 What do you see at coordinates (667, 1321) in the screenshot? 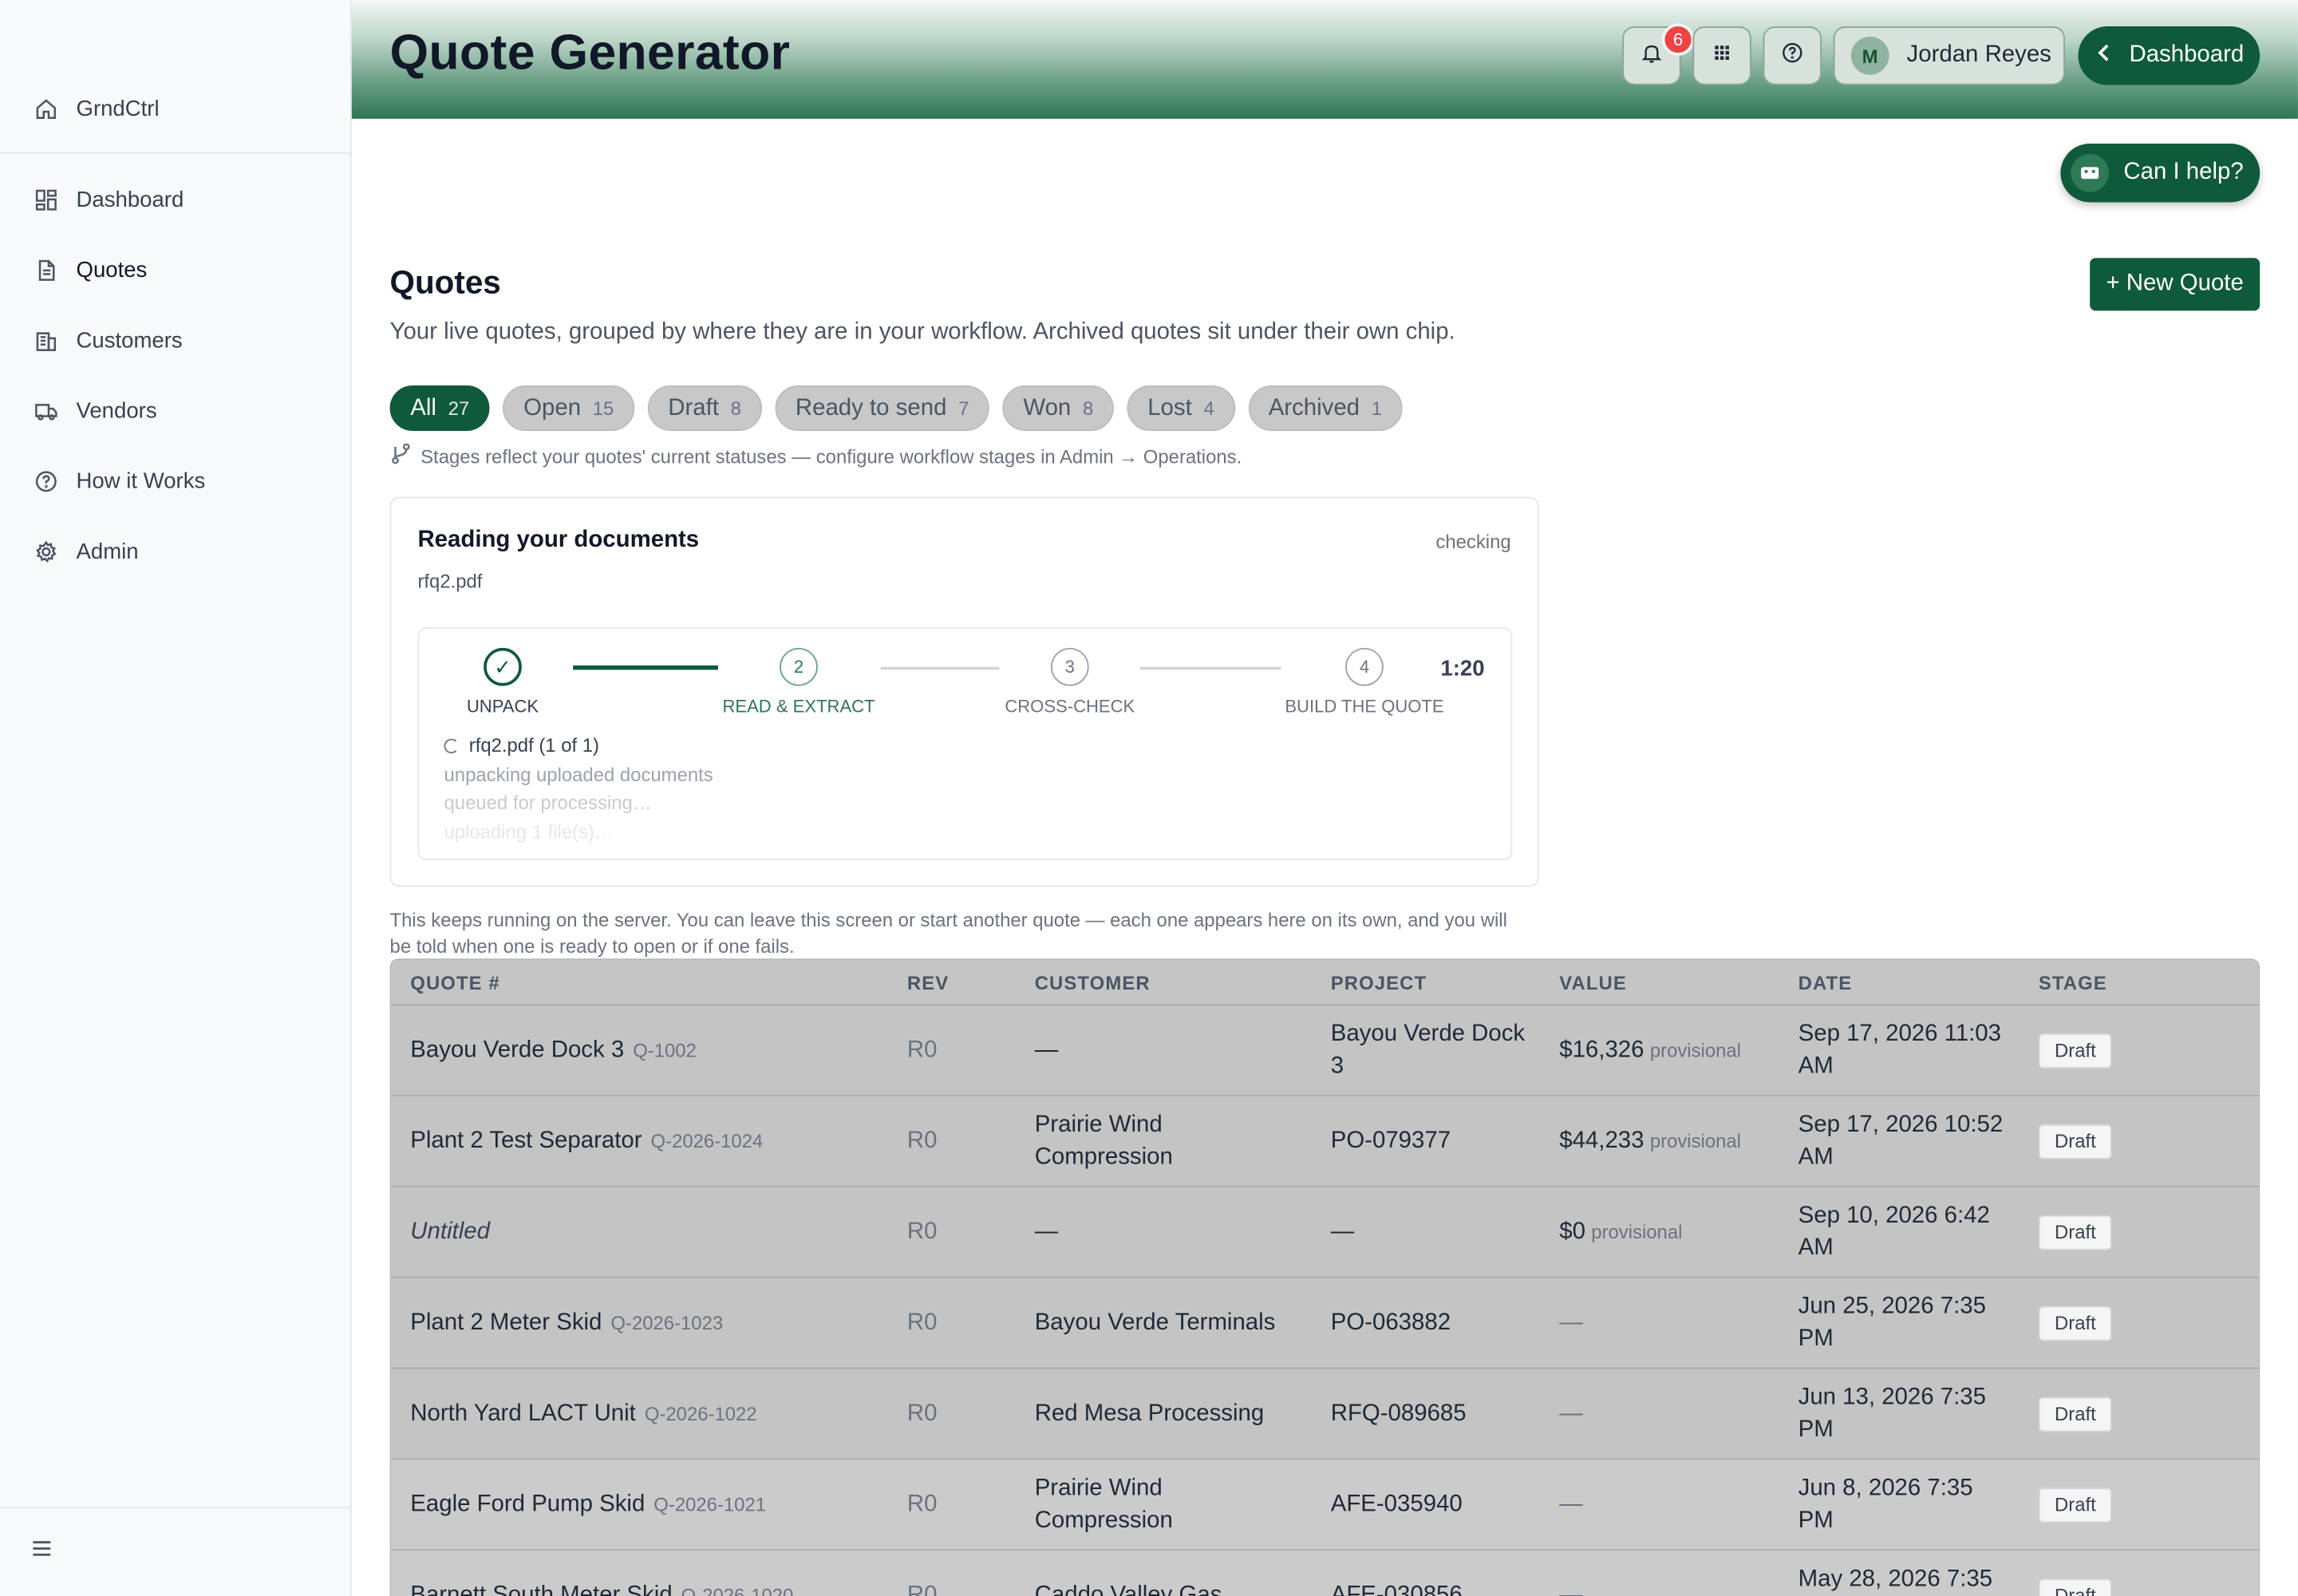
I see `quote-id: Q-2026-1023` at bounding box center [667, 1321].